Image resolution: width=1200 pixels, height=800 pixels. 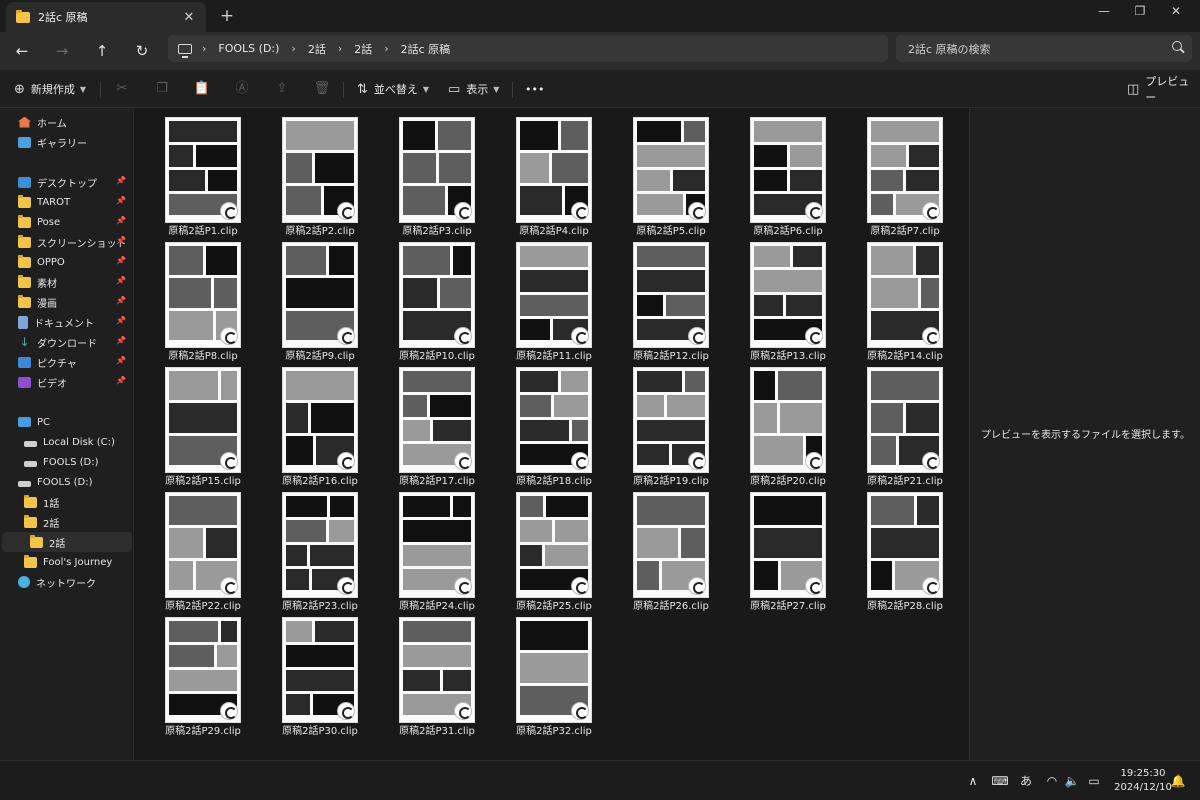 What do you see at coordinates (540, 674) in the screenshot?
I see `file-item: 原稿2話P32.clip` at bounding box center [540, 674].